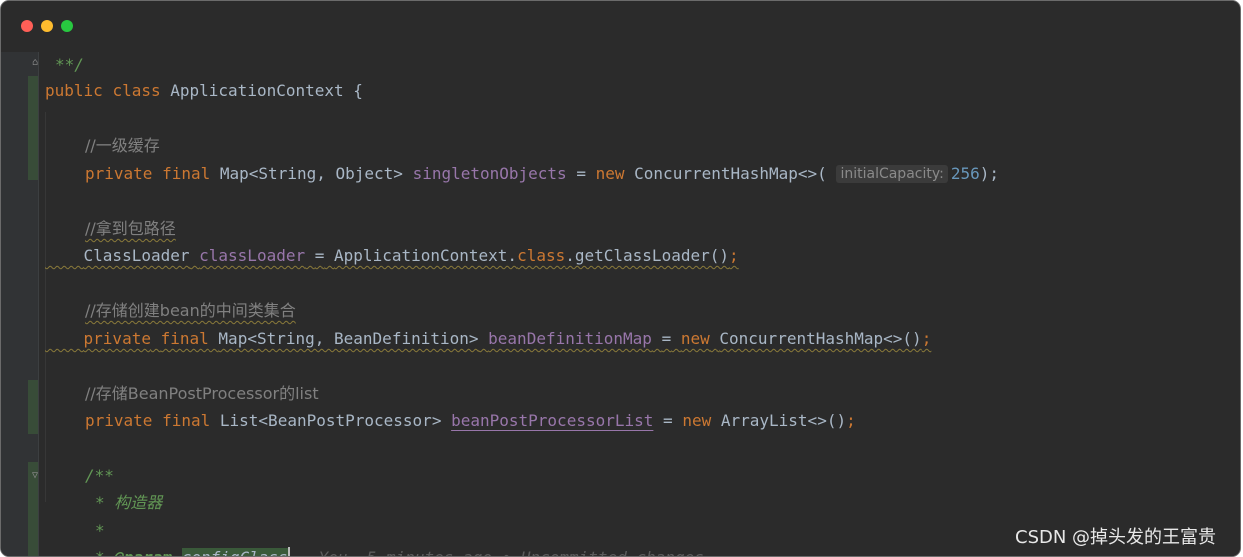 The image size is (1243, 557). I want to click on code-line: * 构造器, so click(128, 503).